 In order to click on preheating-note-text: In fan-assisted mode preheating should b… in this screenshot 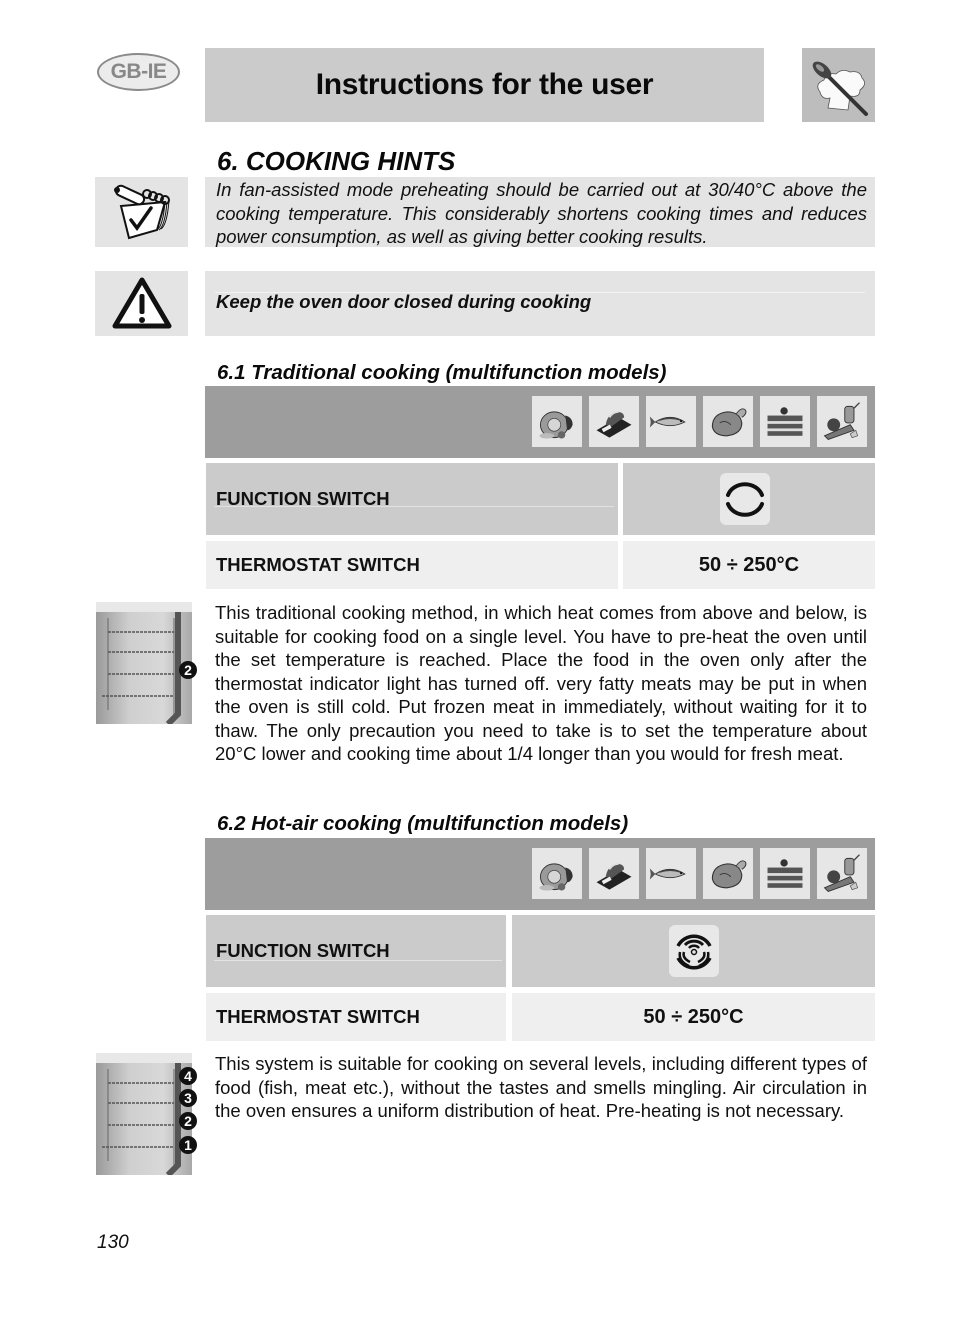, I will do `click(541, 213)`.